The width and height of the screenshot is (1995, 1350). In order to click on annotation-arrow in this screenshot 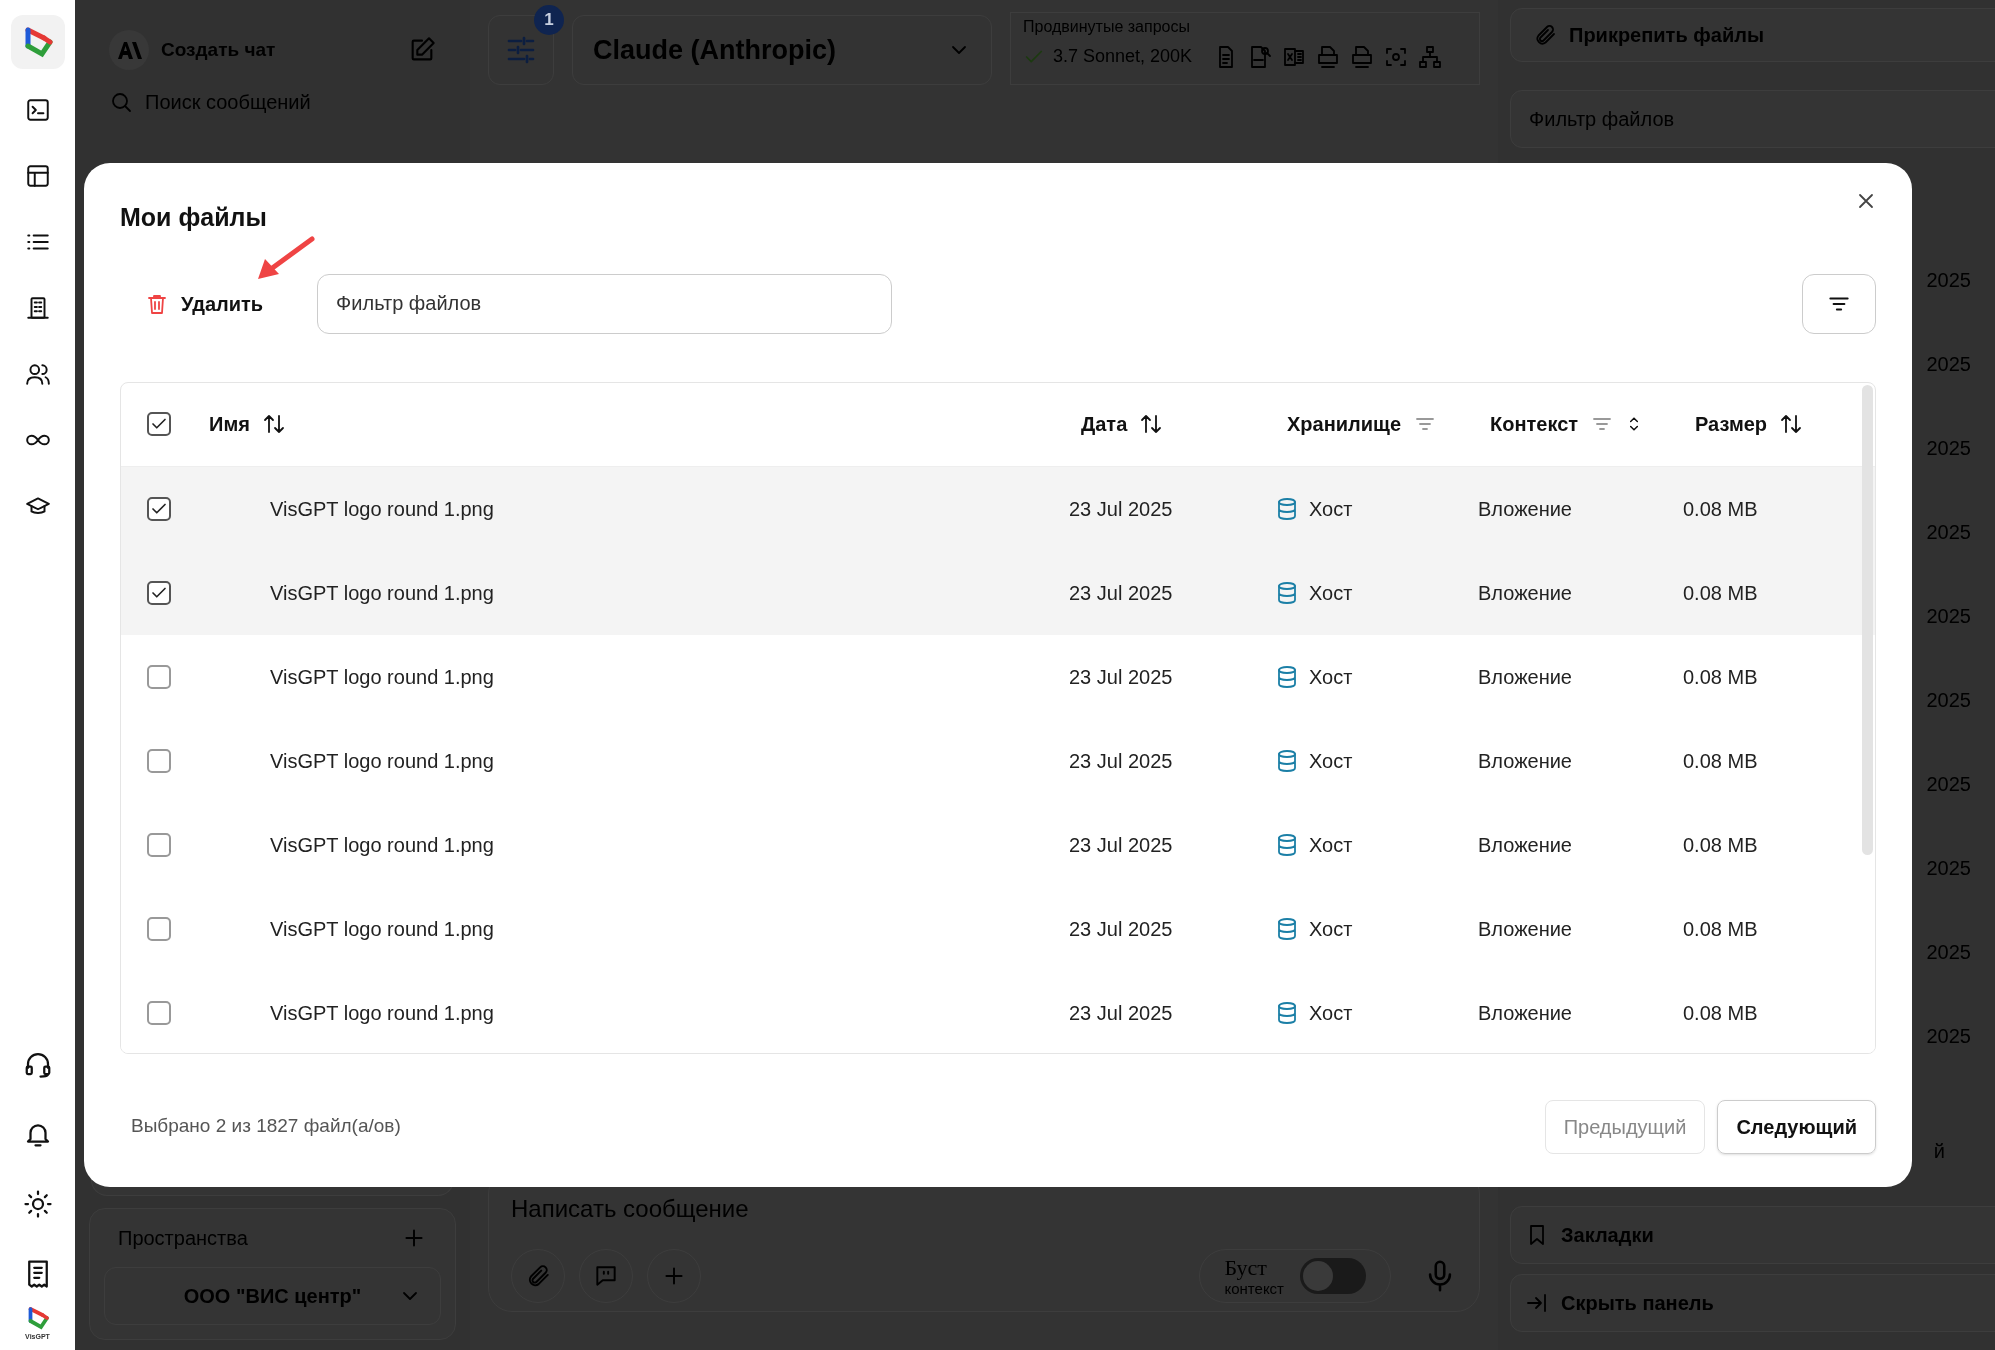, I will do `click(285, 258)`.